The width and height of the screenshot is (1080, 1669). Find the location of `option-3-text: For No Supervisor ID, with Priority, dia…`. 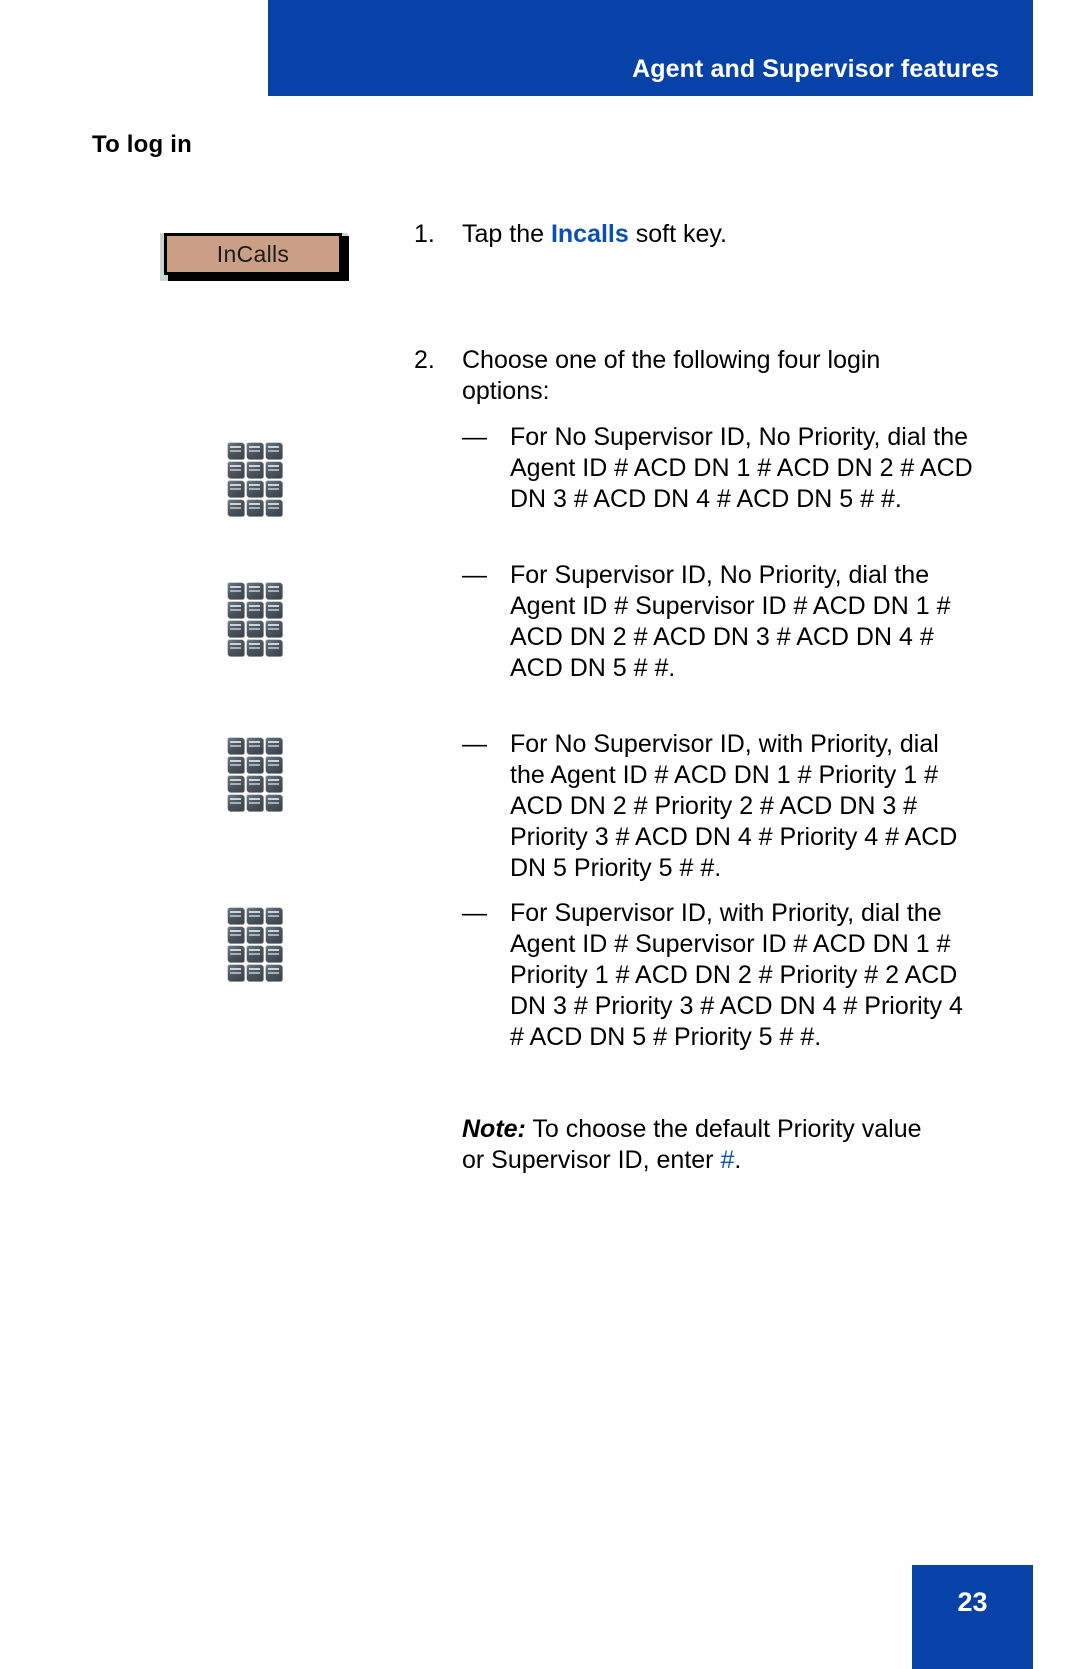

option-3-text: For No Supervisor ID, with Priority, dia… is located at coordinates (734, 806).